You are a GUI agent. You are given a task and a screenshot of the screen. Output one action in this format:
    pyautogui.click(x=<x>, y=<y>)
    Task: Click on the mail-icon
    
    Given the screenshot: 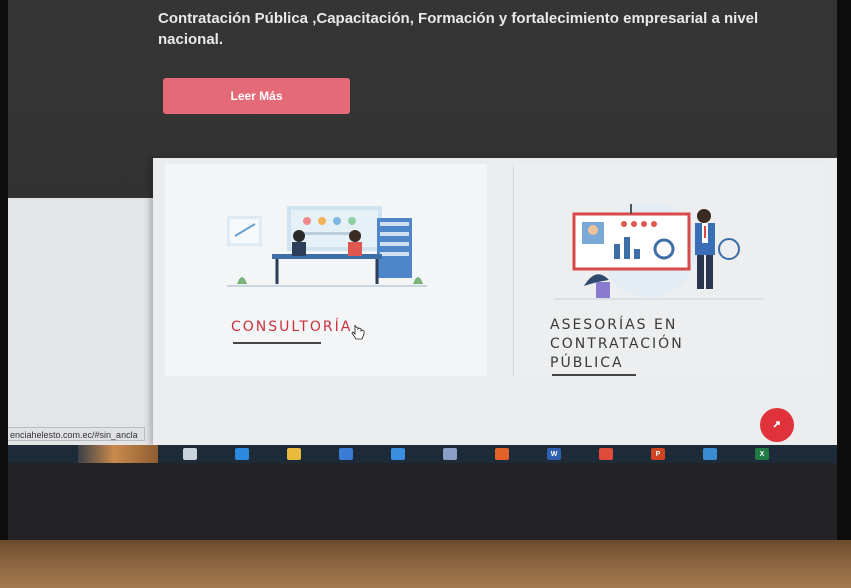 What is the action you would take?
    pyautogui.click(x=398, y=454)
    